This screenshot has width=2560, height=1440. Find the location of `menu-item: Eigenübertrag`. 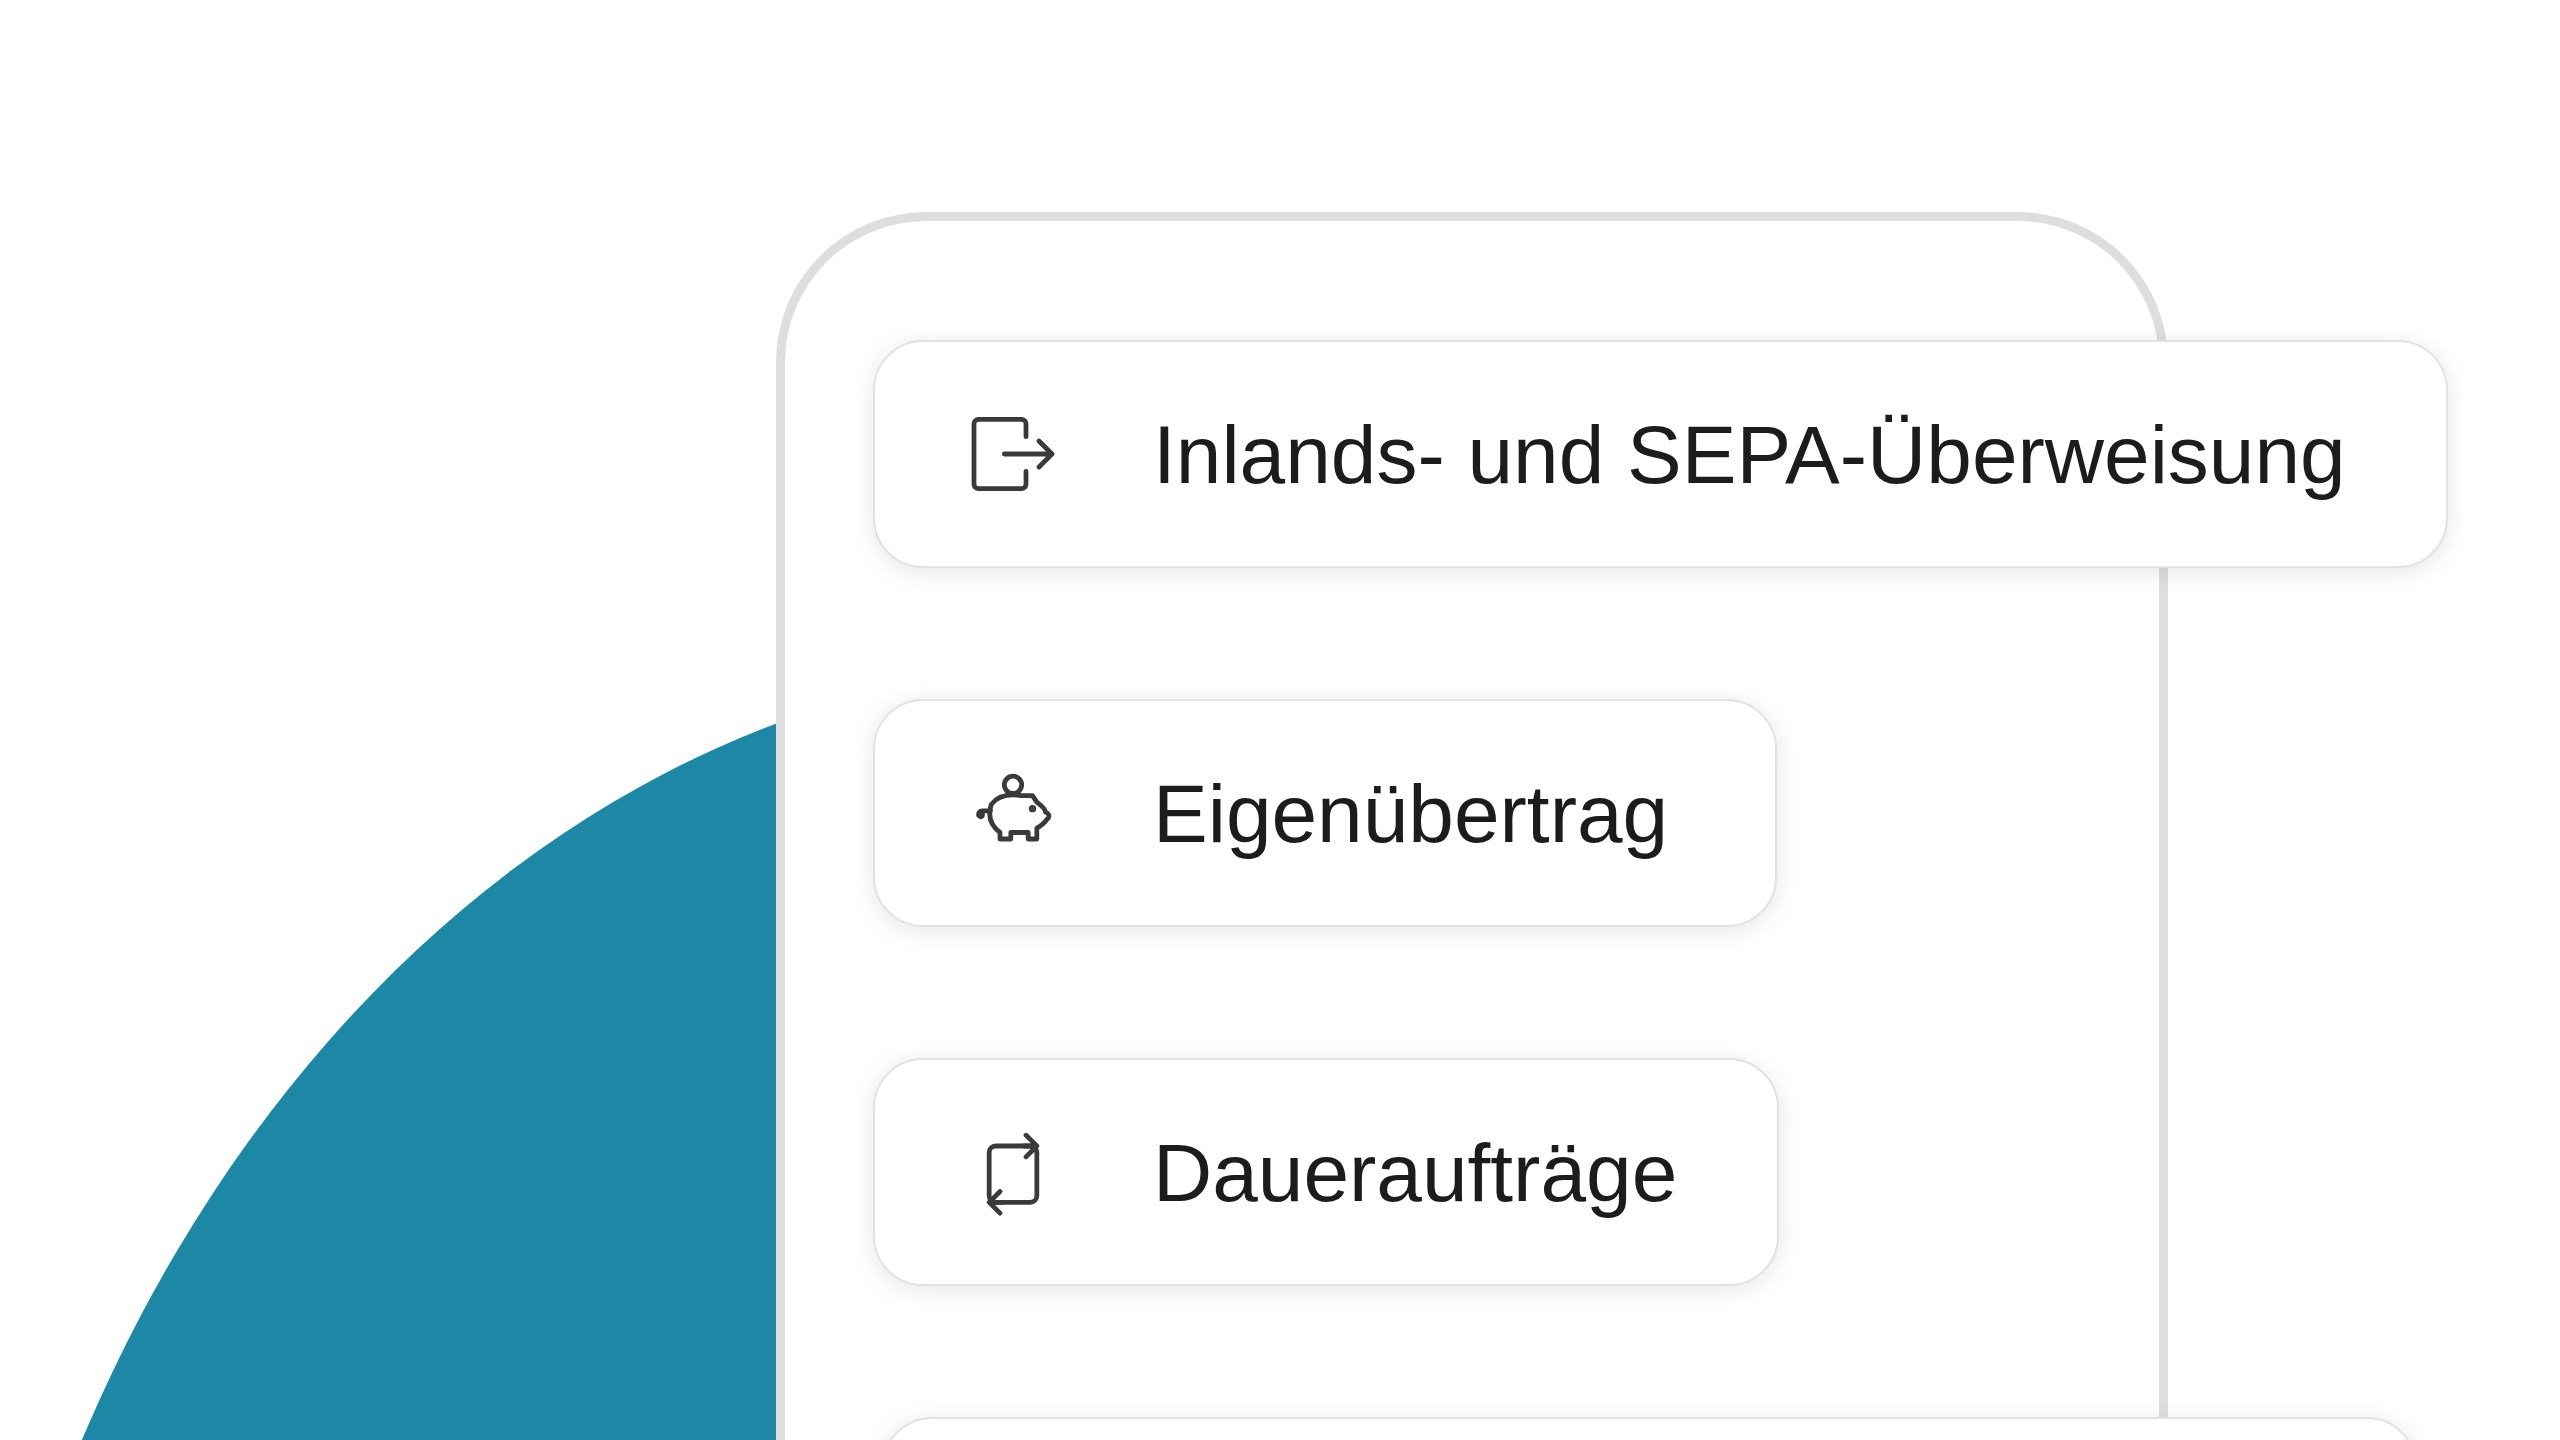

menu-item: Eigenübertrag is located at coordinates (1325, 813).